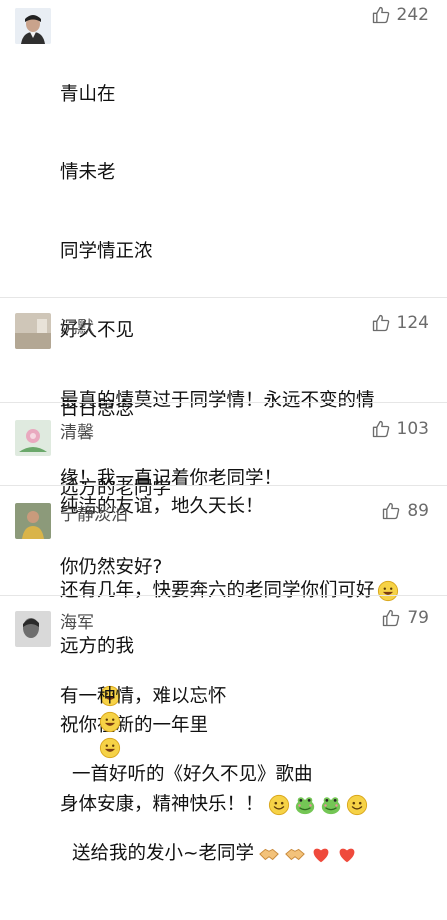 This screenshot has width=447, height=920. Describe the element at coordinates (143, 696) in the screenshot. I see `comment-line: 有一种情，难以忘怀` at that location.